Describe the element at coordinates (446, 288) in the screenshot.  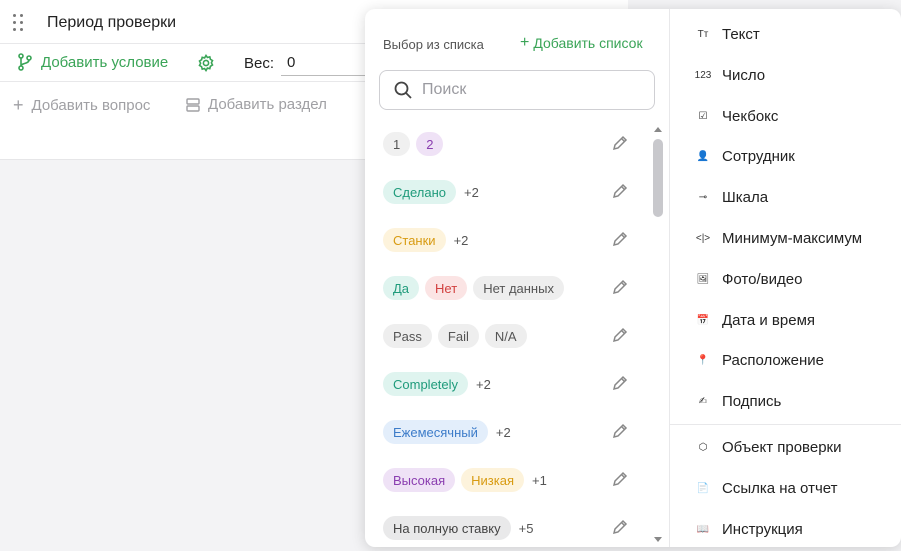
I see `option-chip: Нет` at that location.